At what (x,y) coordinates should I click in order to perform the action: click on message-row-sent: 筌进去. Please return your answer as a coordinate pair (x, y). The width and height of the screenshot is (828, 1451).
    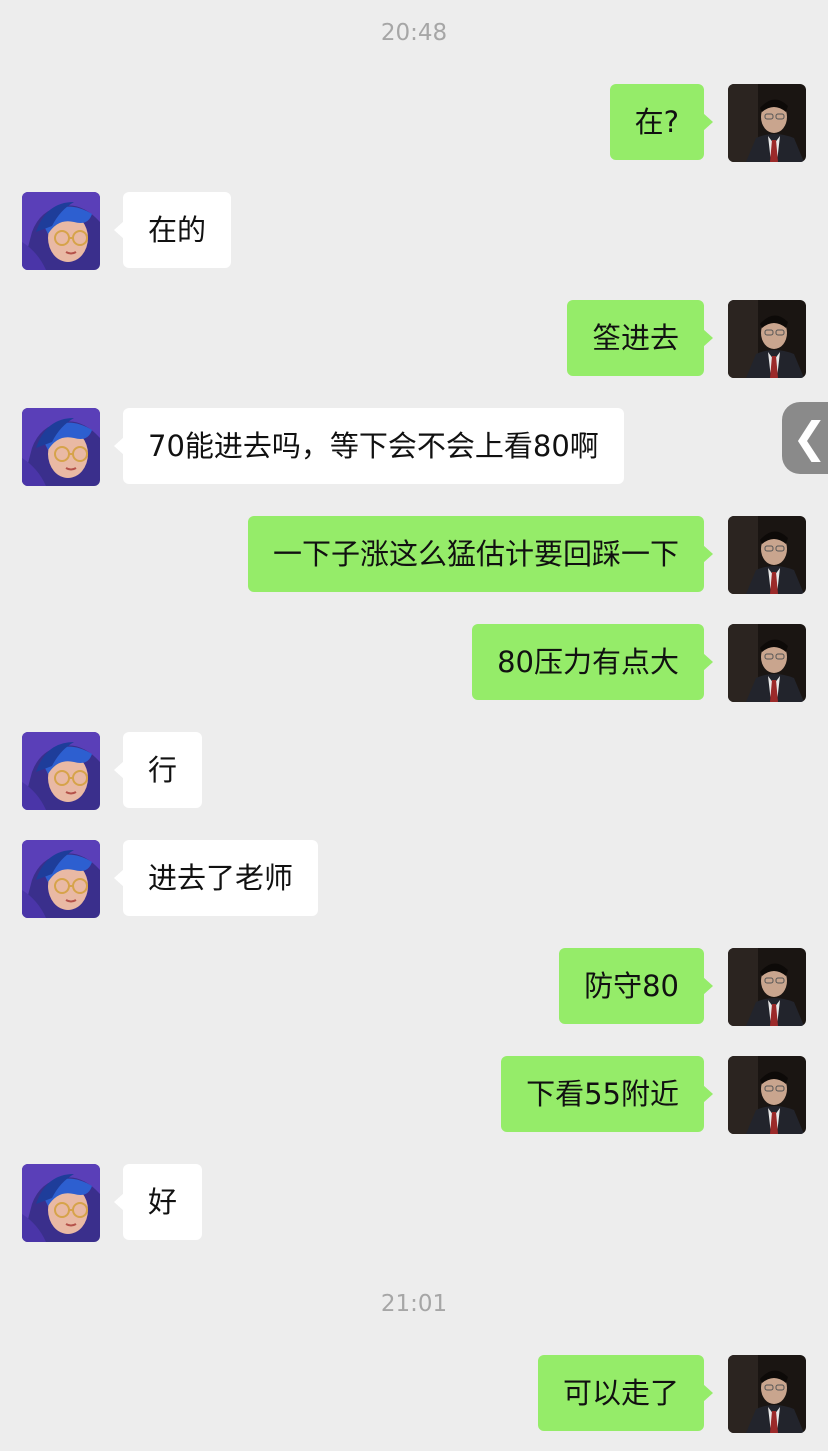
    Looking at the image, I should click on (414, 339).